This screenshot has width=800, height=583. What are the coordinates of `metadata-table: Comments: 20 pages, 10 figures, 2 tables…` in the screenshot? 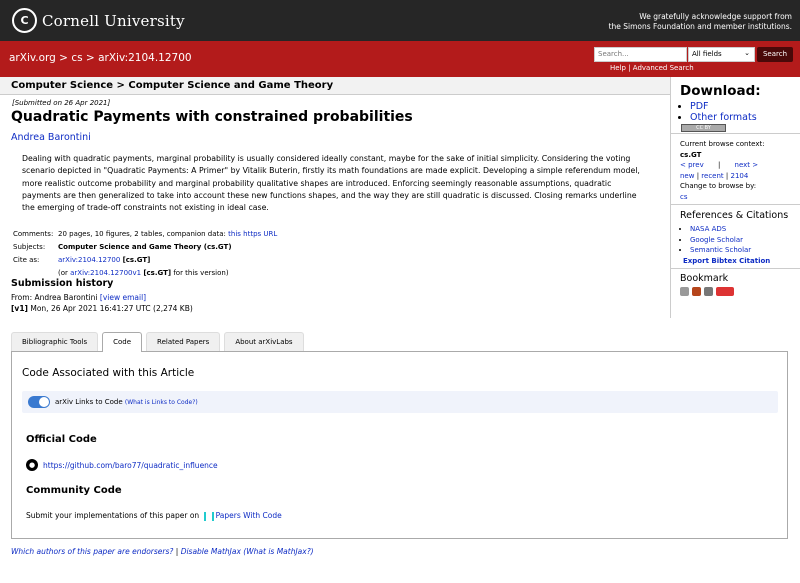 It's located at (145, 254).